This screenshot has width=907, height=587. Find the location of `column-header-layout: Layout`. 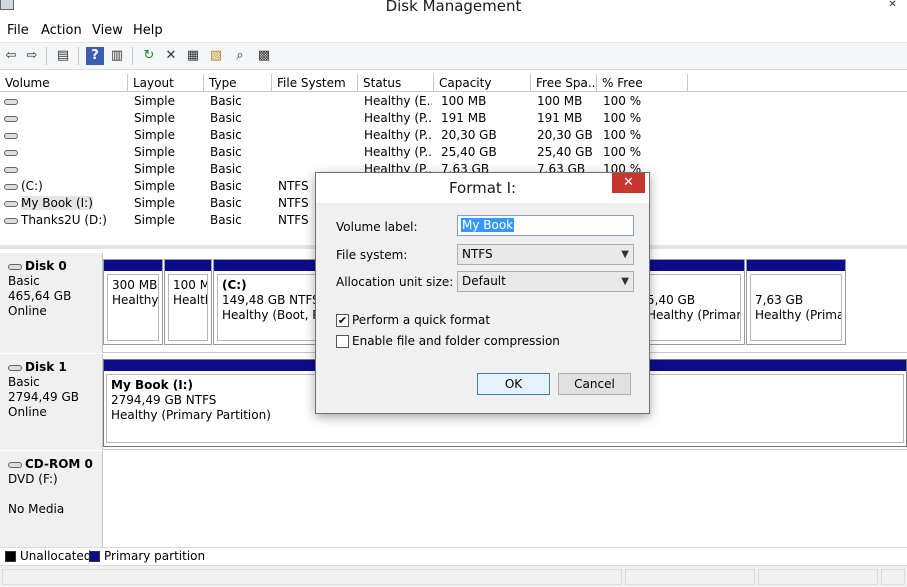

column-header-layout: Layout is located at coordinates (166, 83).